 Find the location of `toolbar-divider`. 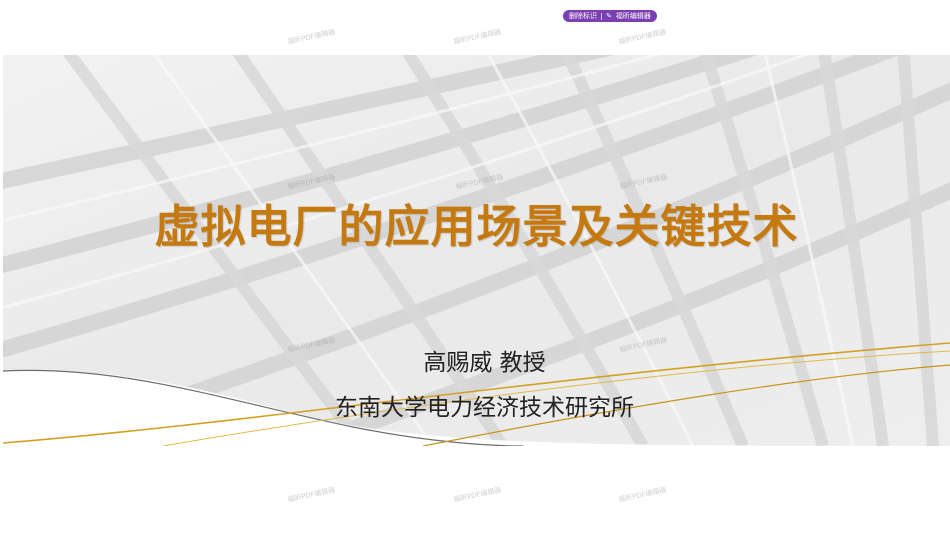

toolbar-divider is located at coordinates (601, 16).